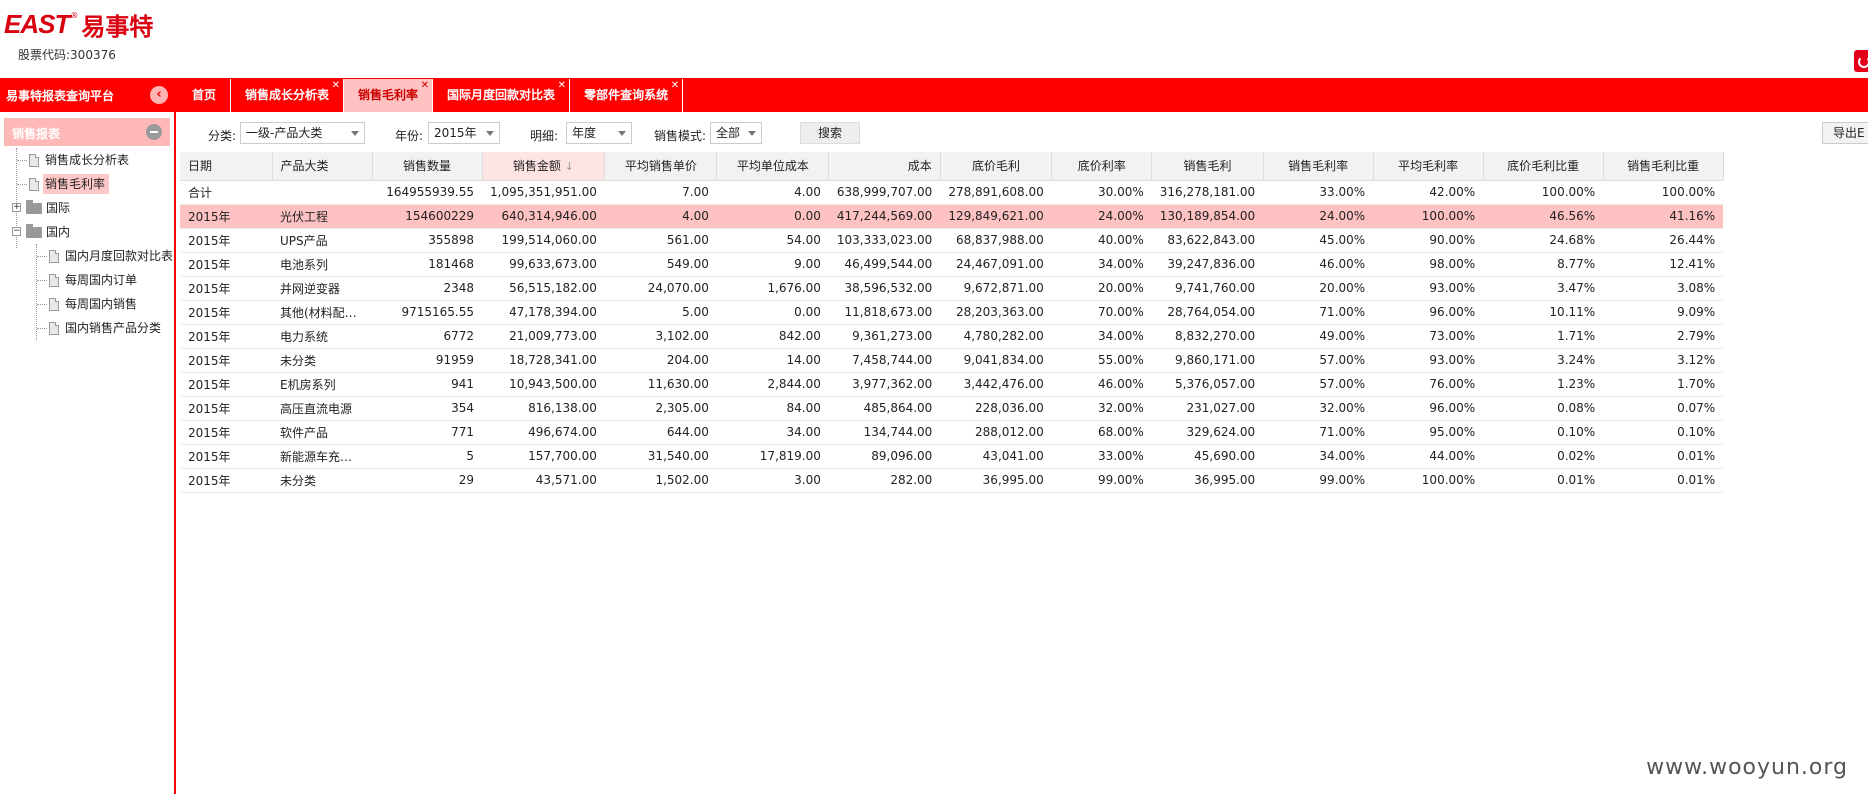 This screenshot has height=794, width=1868. Describe the element at coordinates (543, 192) in the screenshot. I see `table-cell: 1,095,351,951.00` at that location.